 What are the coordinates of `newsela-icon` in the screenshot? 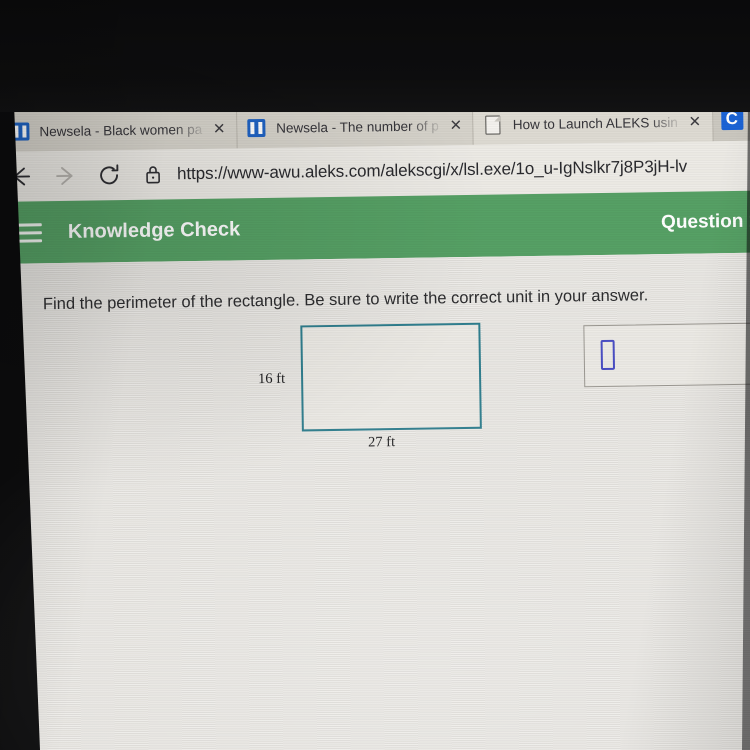 It's located at (256, 128).